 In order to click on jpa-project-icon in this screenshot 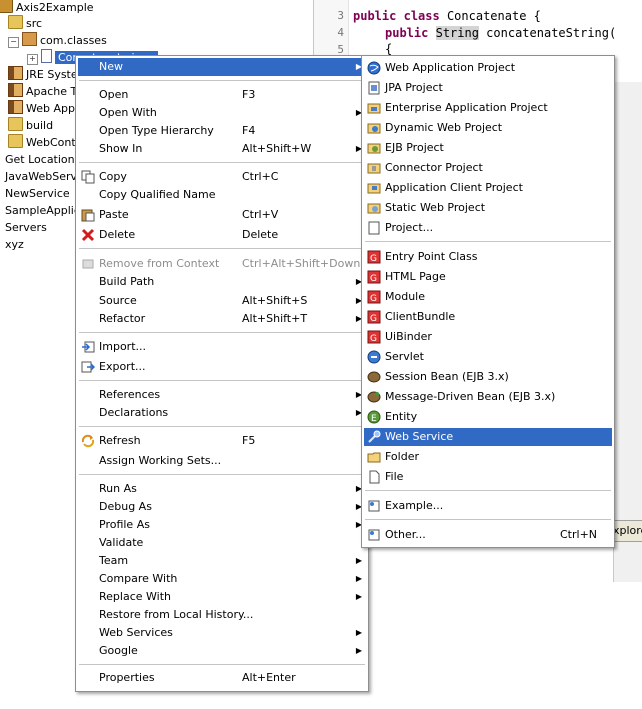, I will do `click(374, 88)`.